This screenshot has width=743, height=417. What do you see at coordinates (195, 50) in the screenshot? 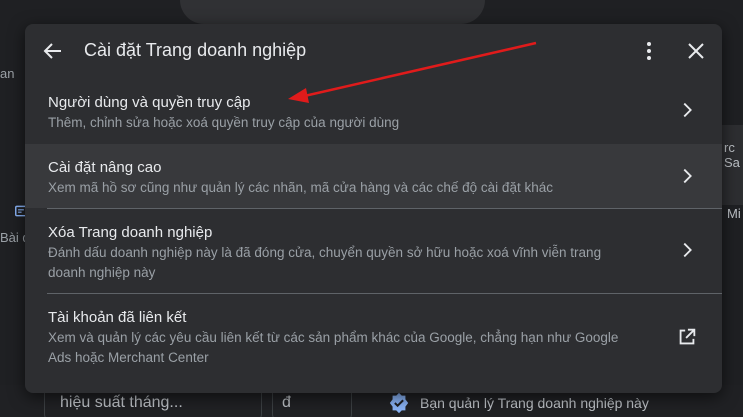
I see `dialog-title: Cài đặt Trang doanh nghiệp` at bounding box center [195, 50].